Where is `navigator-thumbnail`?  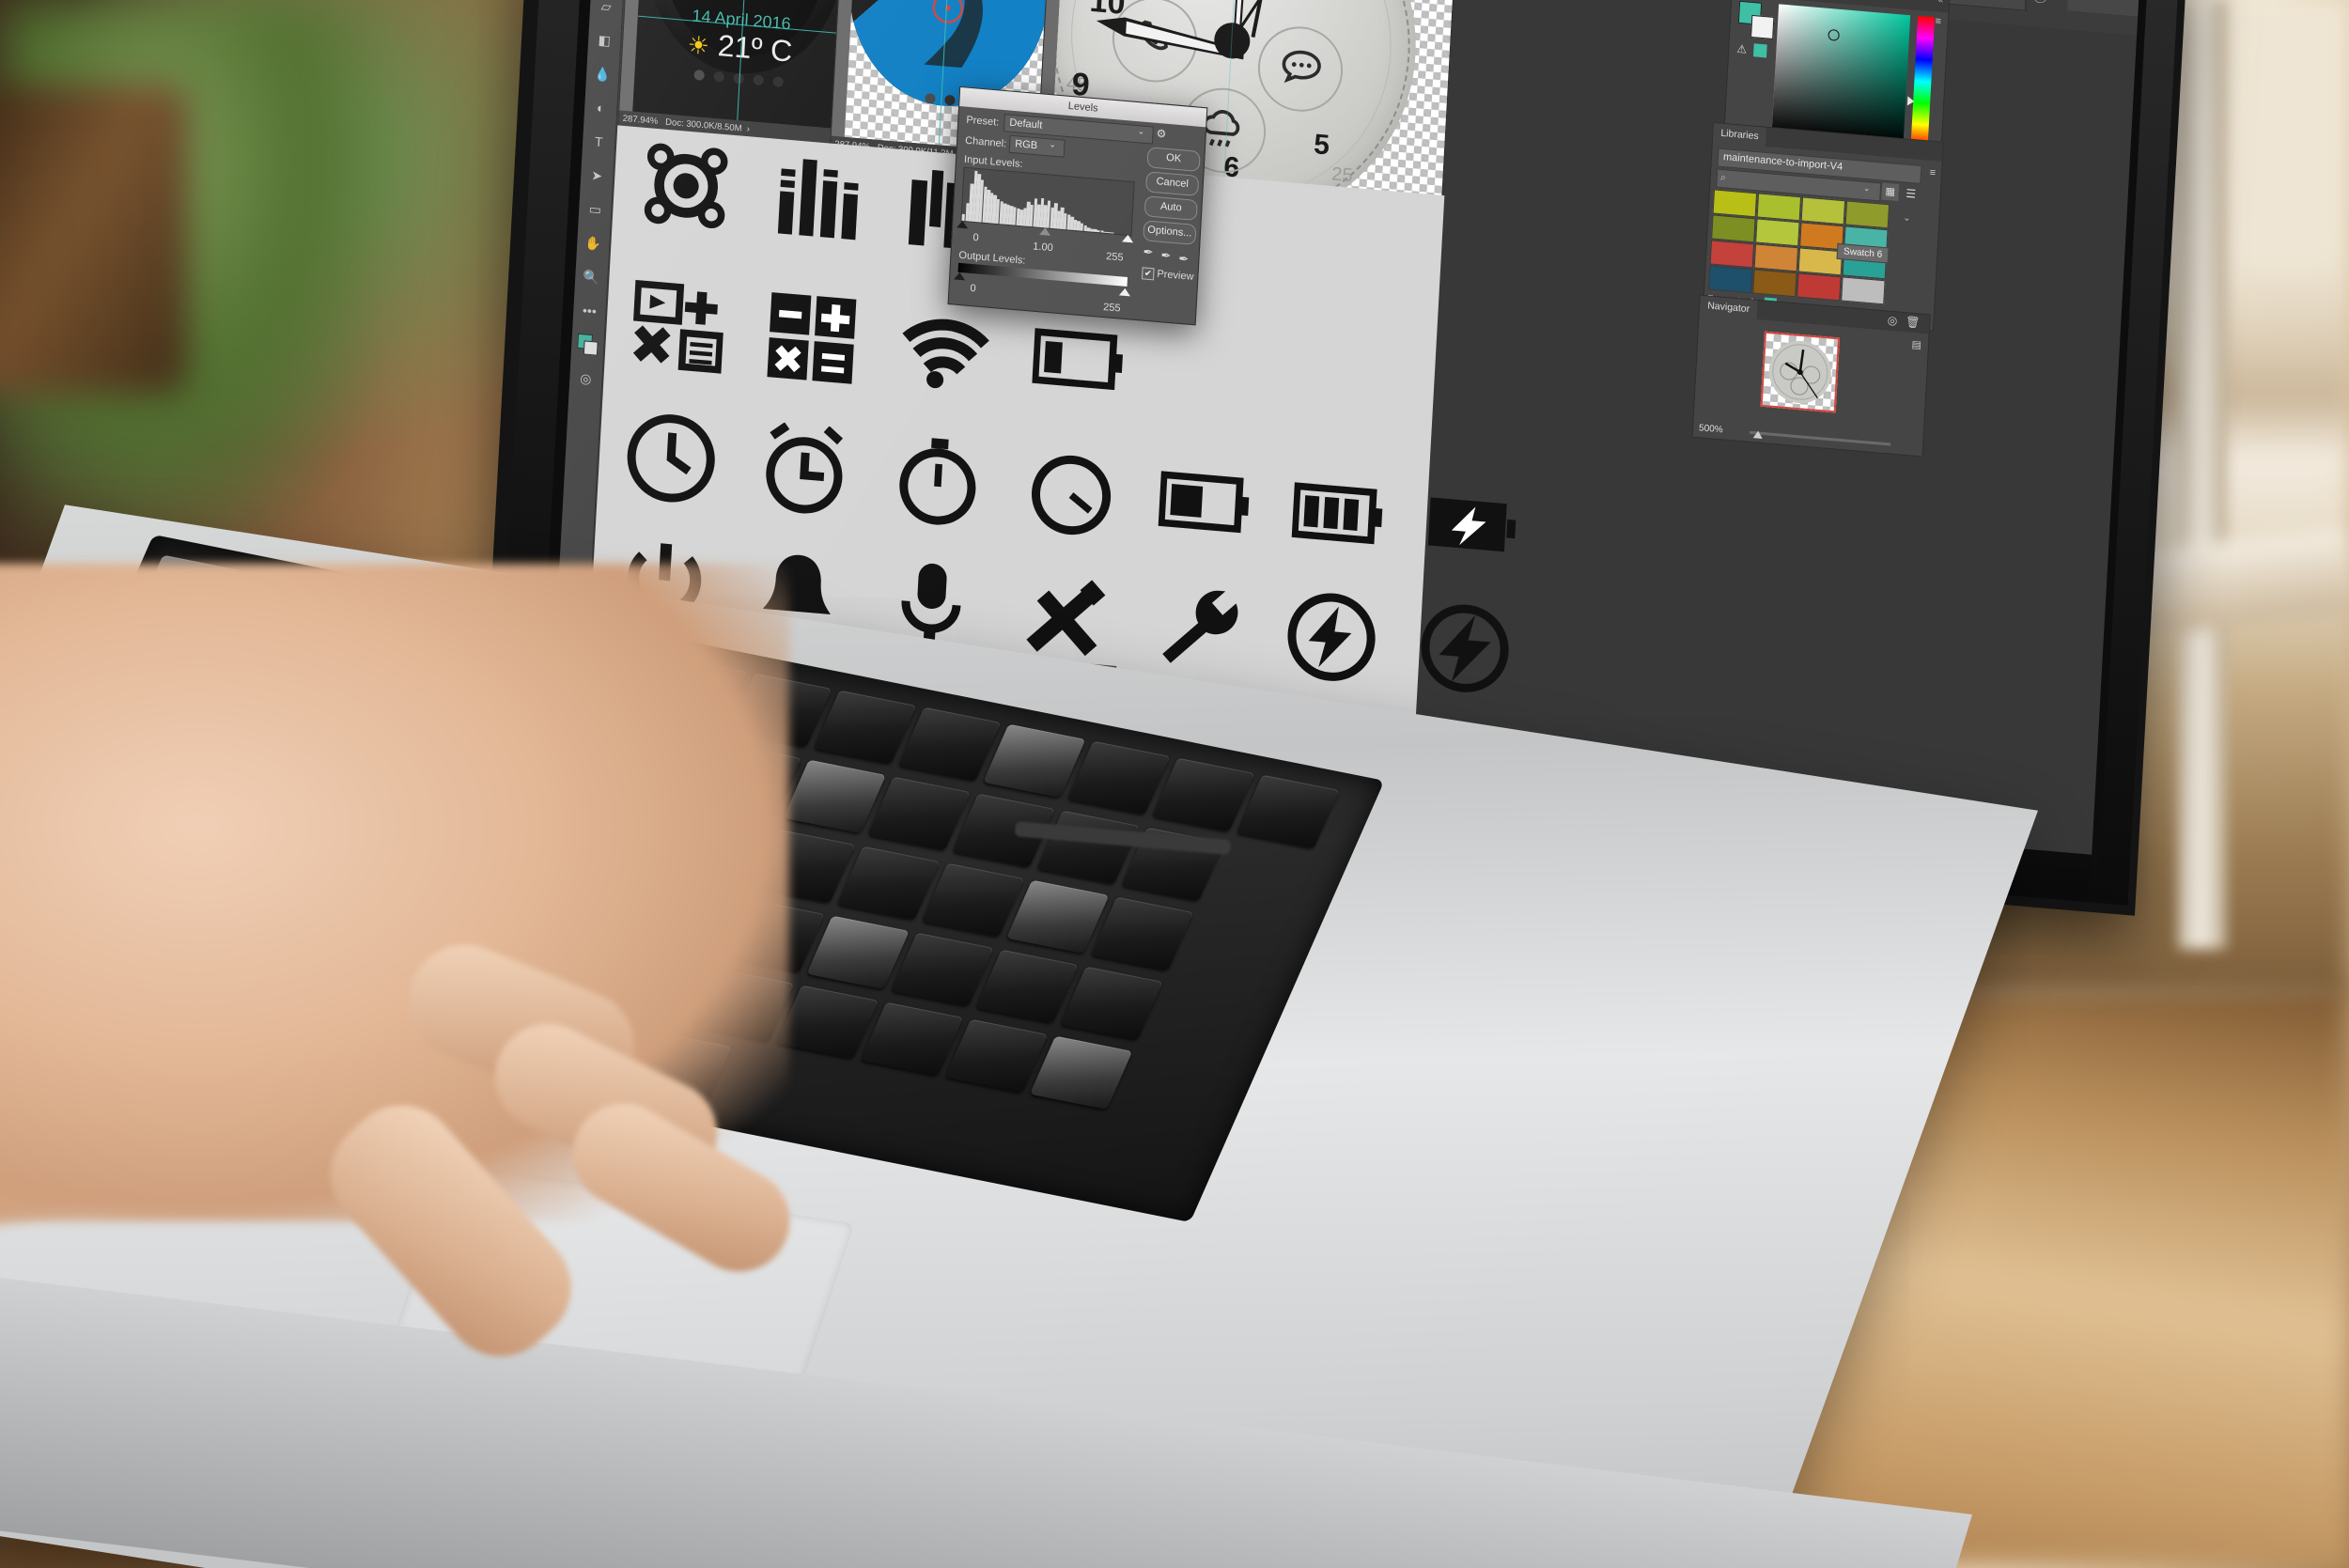
navigator-thumbnail is located at coordinates (1800, 372).